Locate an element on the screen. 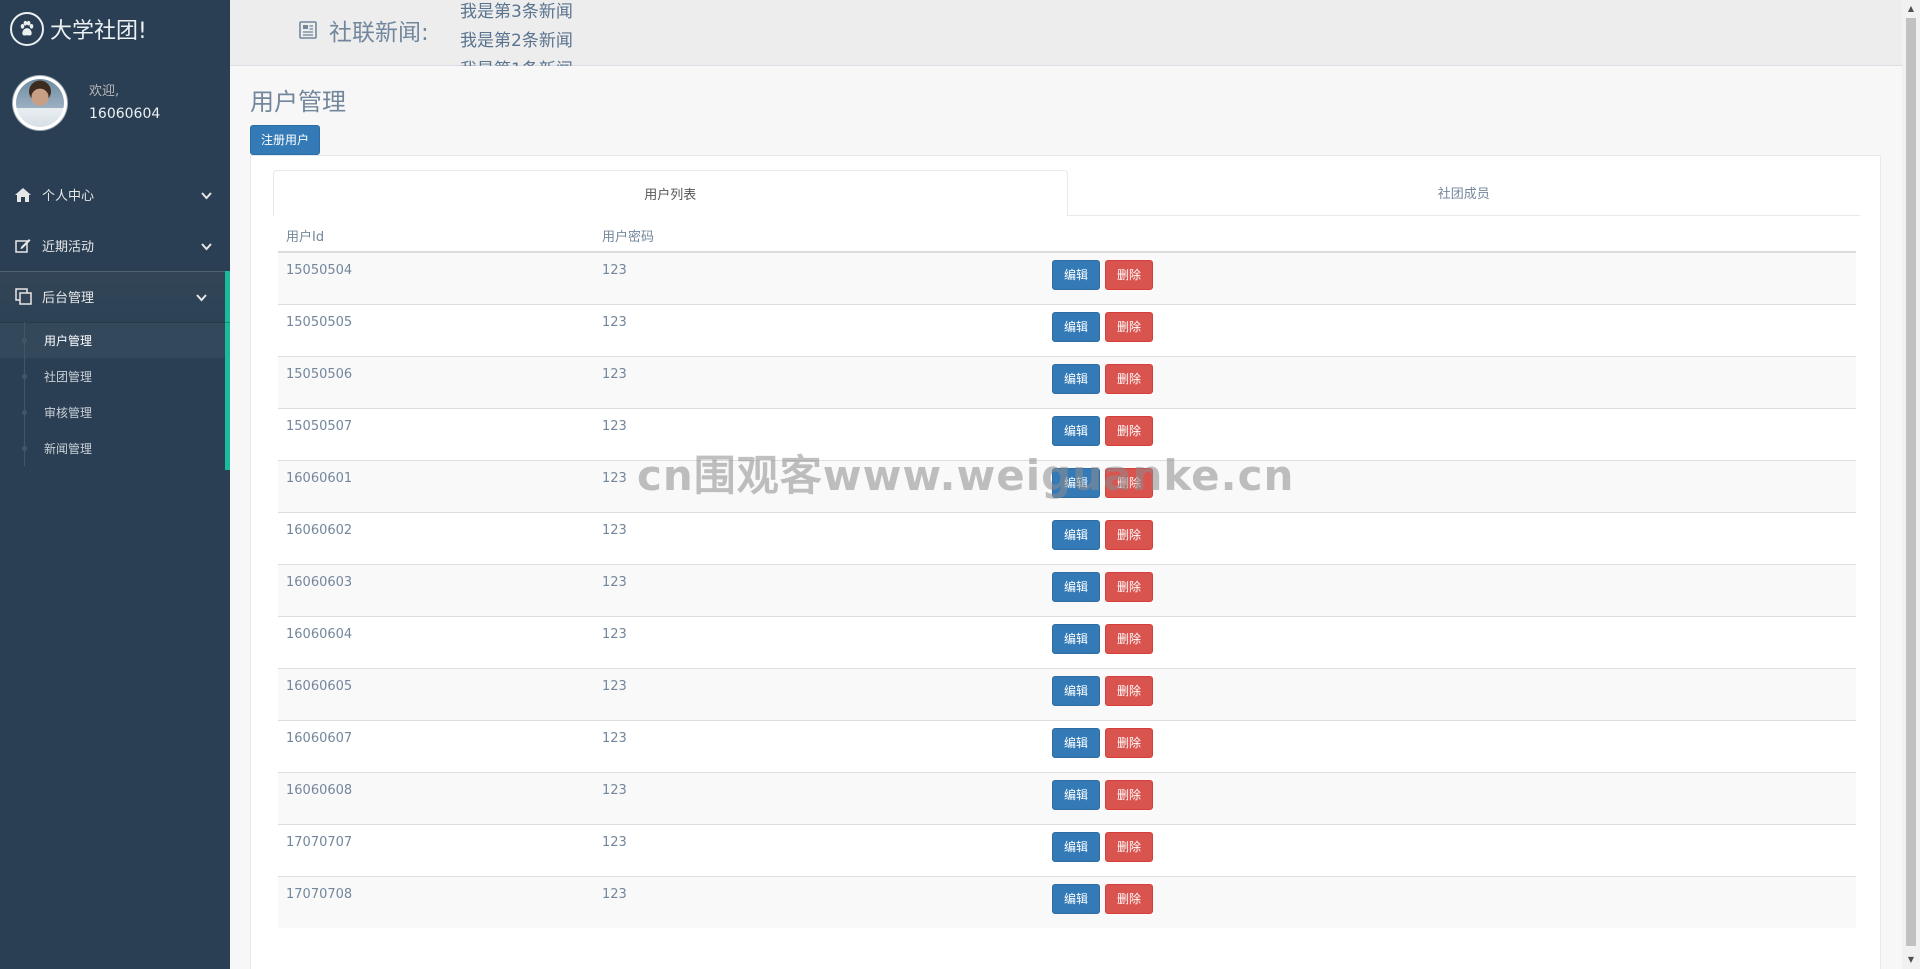 The height and width of the screenshot is (969, 1920). cell-user-id: 16060604 is located at coordinates (436, 641).